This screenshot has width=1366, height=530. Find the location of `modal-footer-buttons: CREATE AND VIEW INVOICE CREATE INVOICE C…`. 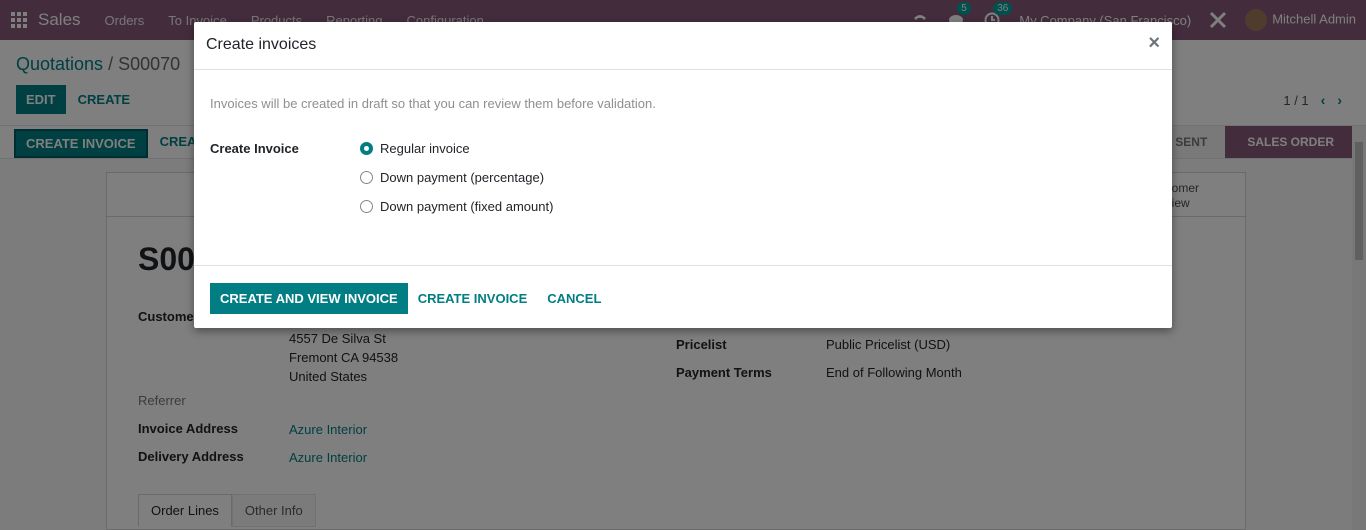

modal-footer-buttons: CREATE AND VIEW INVOICE CREATE INVOICE C… is located at coordinates (410, 298).